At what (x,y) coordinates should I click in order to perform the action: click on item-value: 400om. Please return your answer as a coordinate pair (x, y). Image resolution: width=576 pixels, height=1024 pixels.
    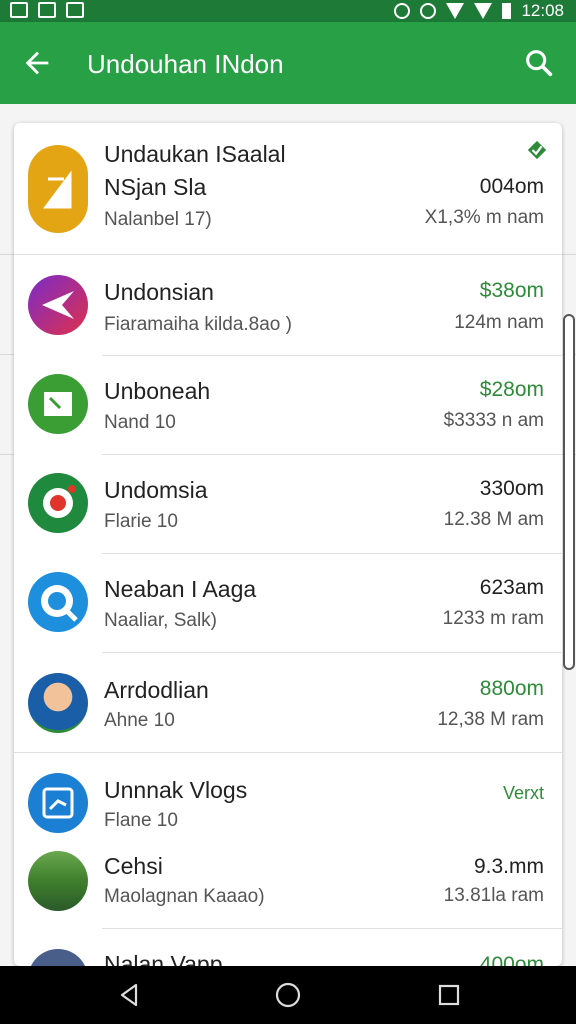
    Looking at the image, I should click on (511, 959).